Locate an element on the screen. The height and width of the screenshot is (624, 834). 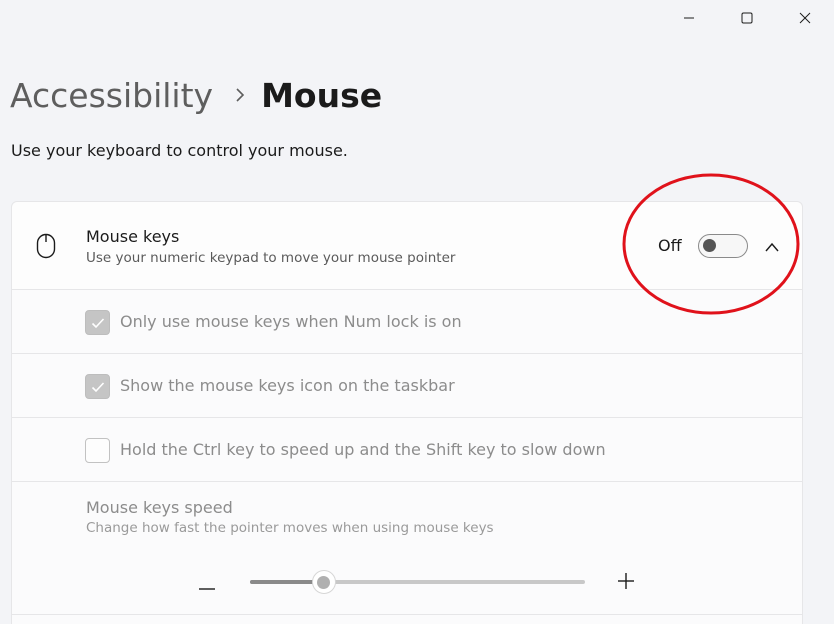
breadcrumb: Accessibility Mouse is located at coordinates (196, 95).